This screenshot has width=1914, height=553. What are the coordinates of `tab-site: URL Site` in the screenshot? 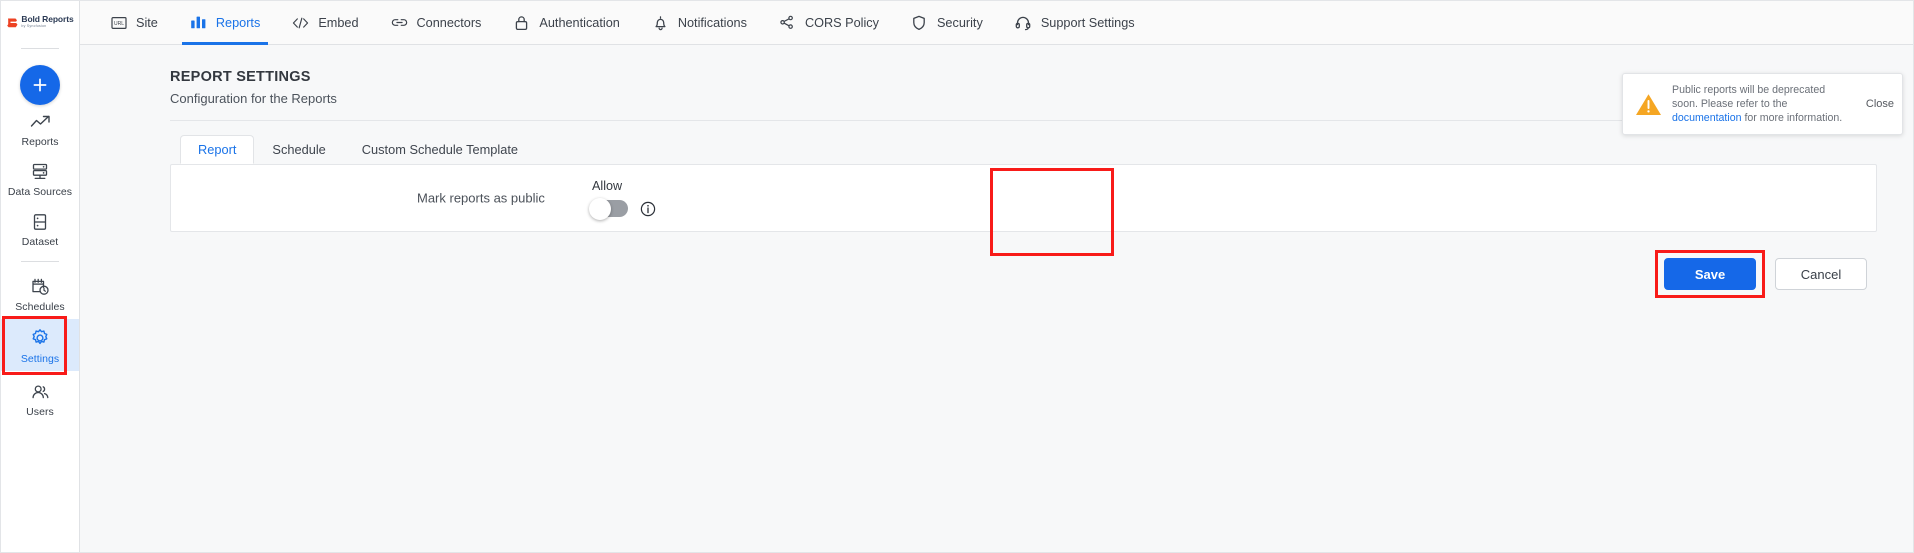 It's located at (134, 23).